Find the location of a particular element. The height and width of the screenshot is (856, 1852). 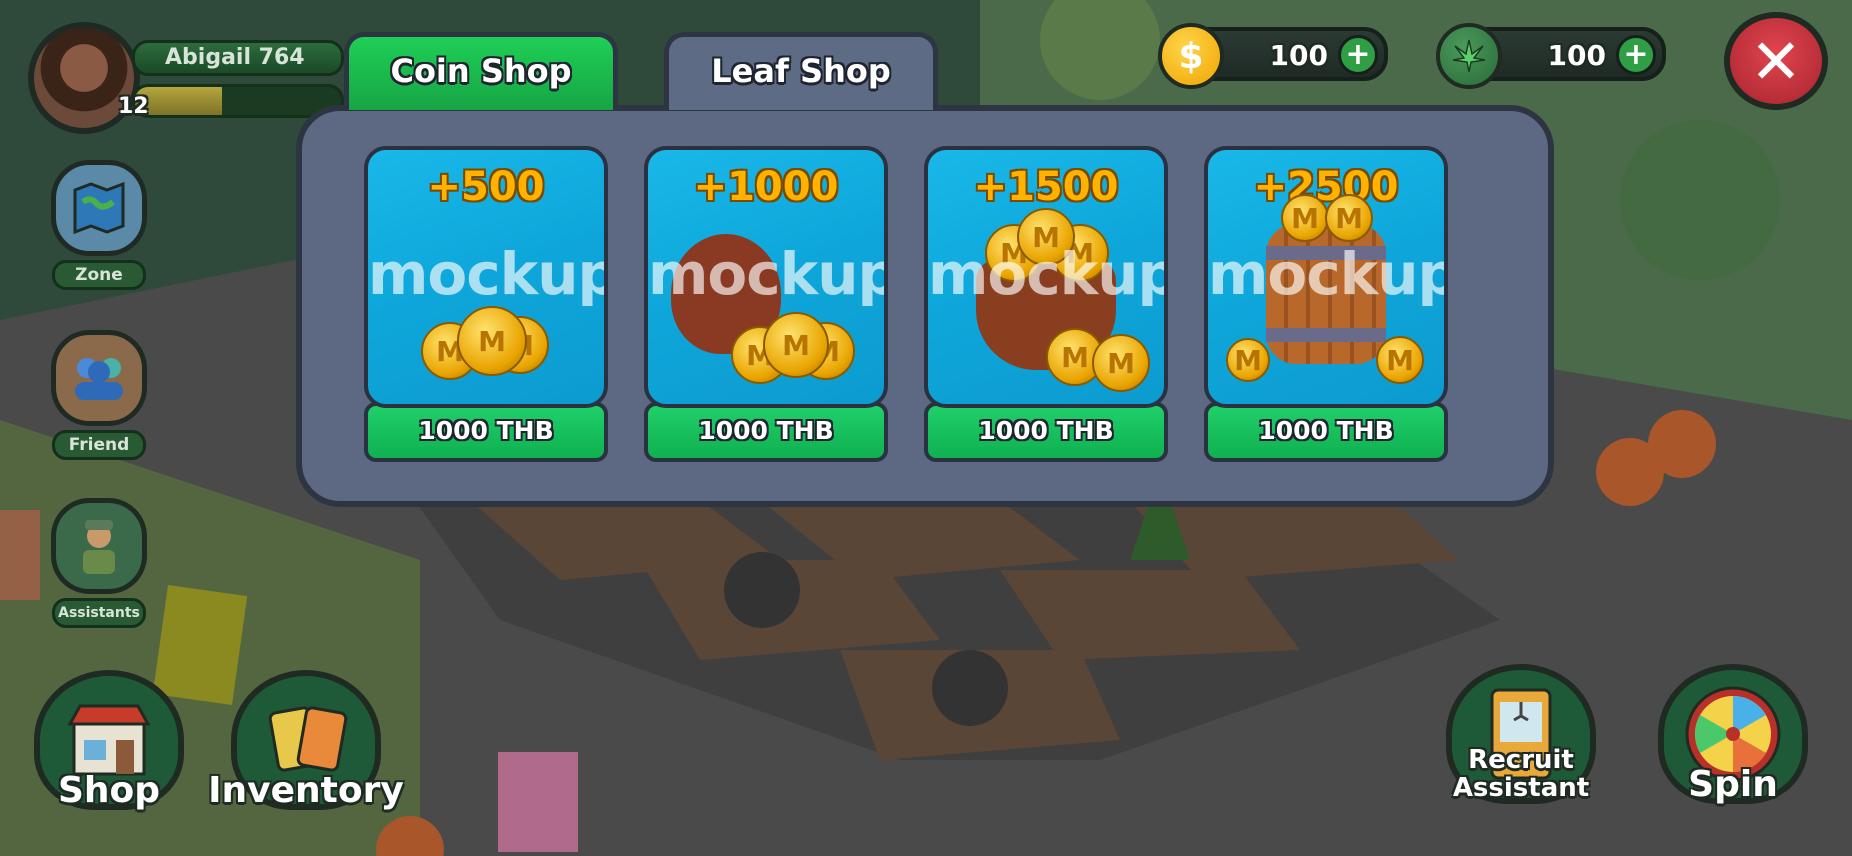

sidebar-item-label: Friend is located at coordinates (99, 445).